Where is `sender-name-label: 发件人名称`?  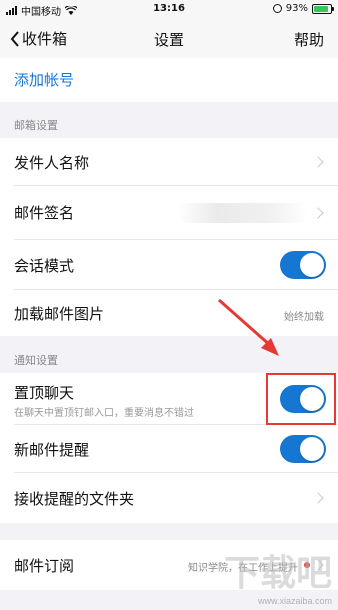
sender-name-label: 发件人名称 is located at coordinates (52, 163).